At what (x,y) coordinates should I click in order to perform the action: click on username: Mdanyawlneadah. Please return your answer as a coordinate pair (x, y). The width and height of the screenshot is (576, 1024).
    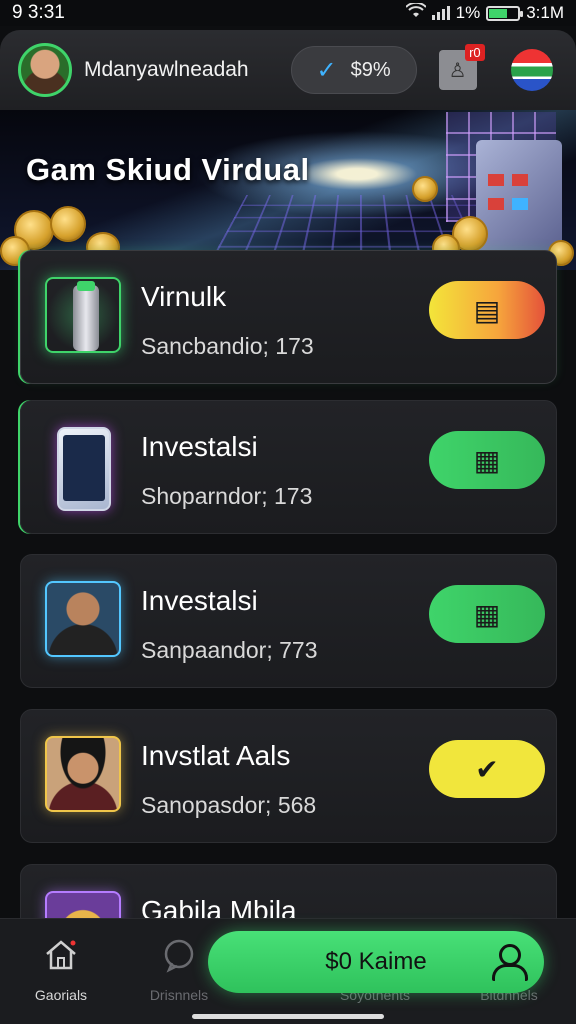
    Looking at the image, I should click on (166, 69).